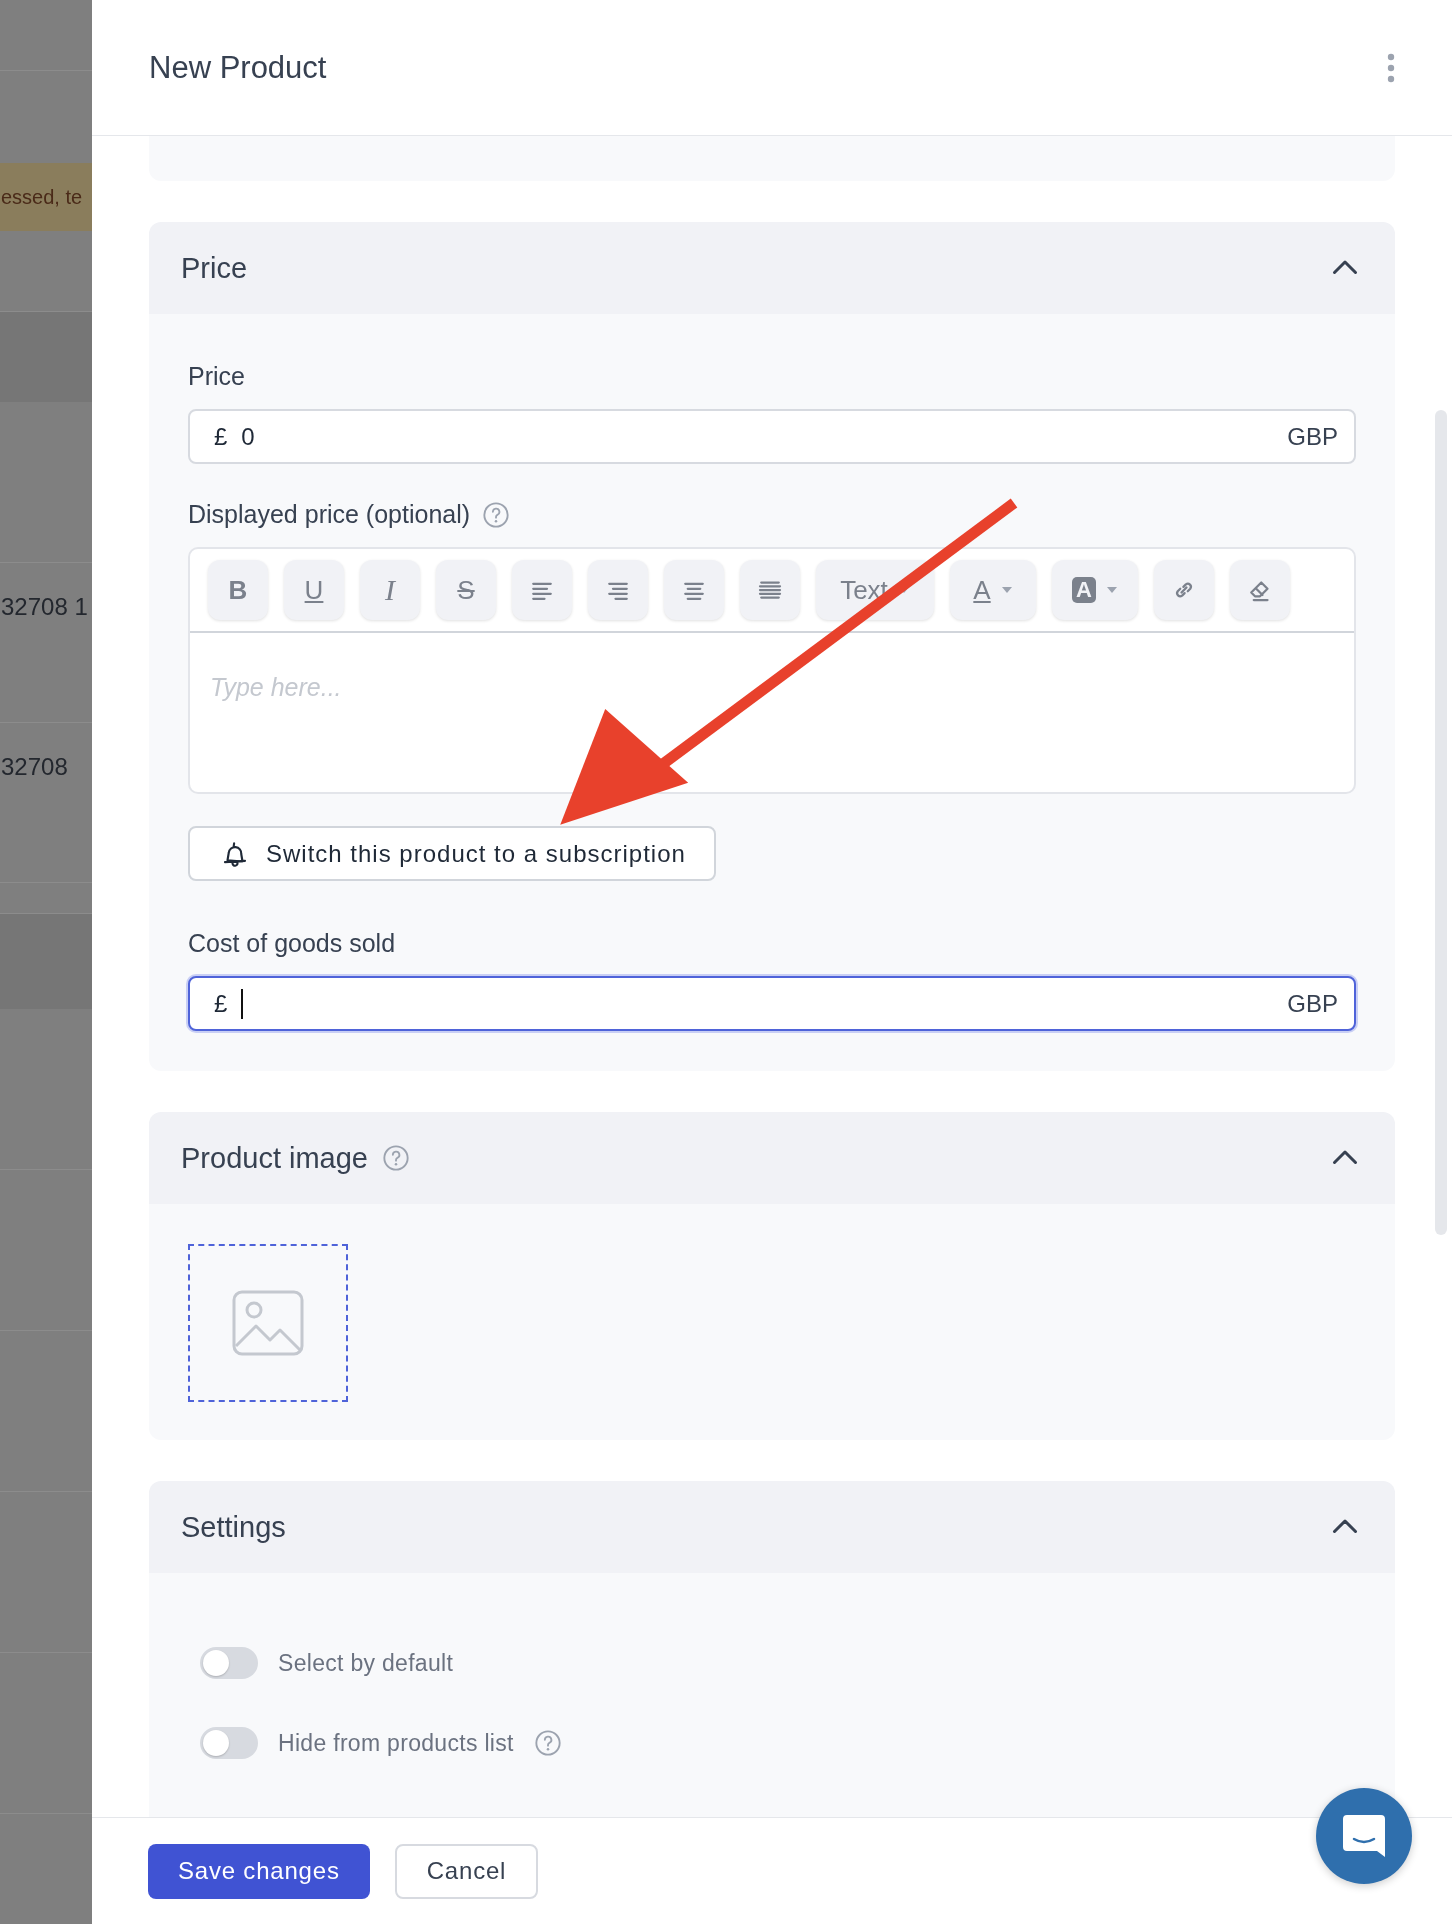 This screenshot has width=1452, height=1924. What do you see at coordinates (314, 590) in the screenshot?
I see `underline-button: U` at bounding box center [314, 590].